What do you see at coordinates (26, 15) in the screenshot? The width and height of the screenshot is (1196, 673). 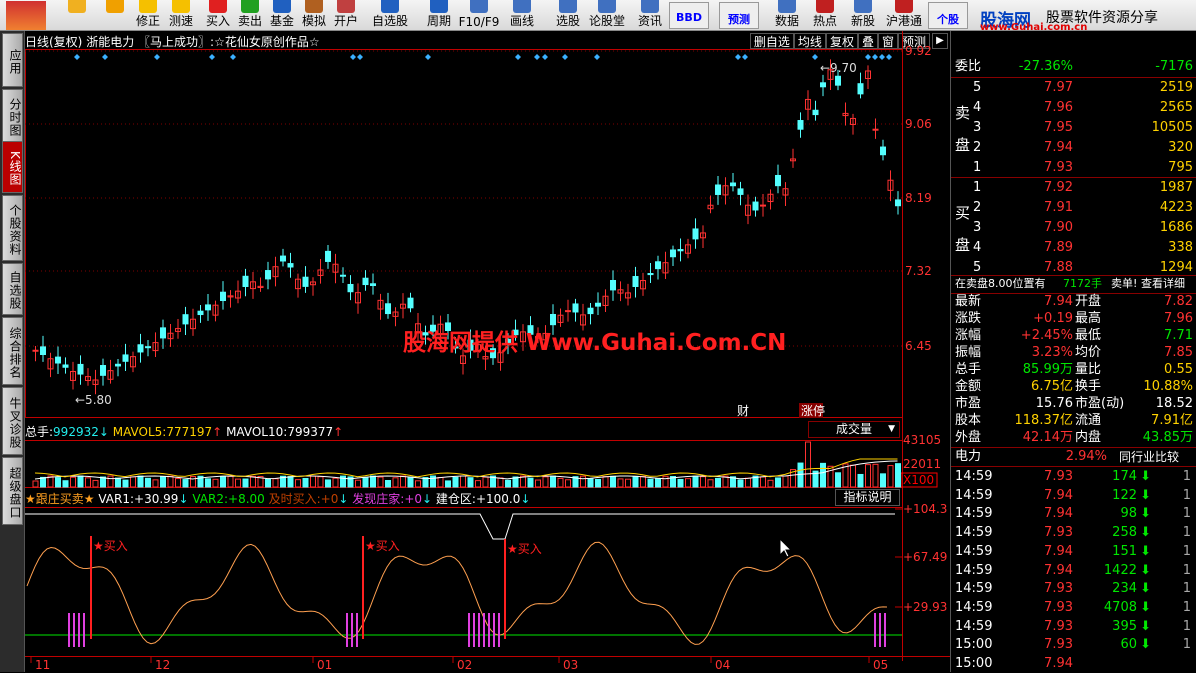 I see `app-logo-icon` at bounding box center [26, 15].